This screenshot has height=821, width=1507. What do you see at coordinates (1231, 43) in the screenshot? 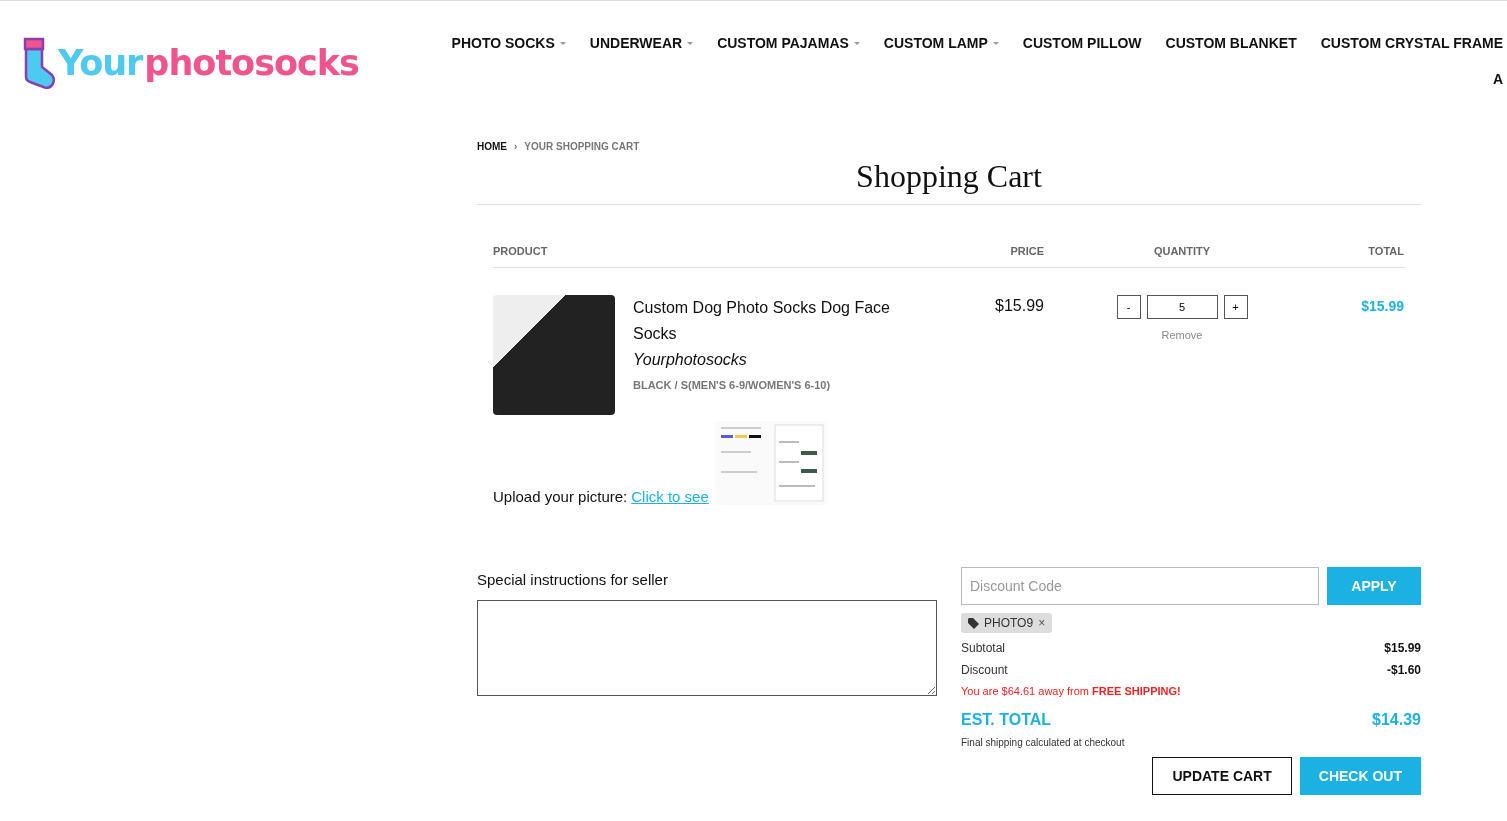
I see `nav-link: CUSTOM BLANKET` at bounding box center [1231, 43].